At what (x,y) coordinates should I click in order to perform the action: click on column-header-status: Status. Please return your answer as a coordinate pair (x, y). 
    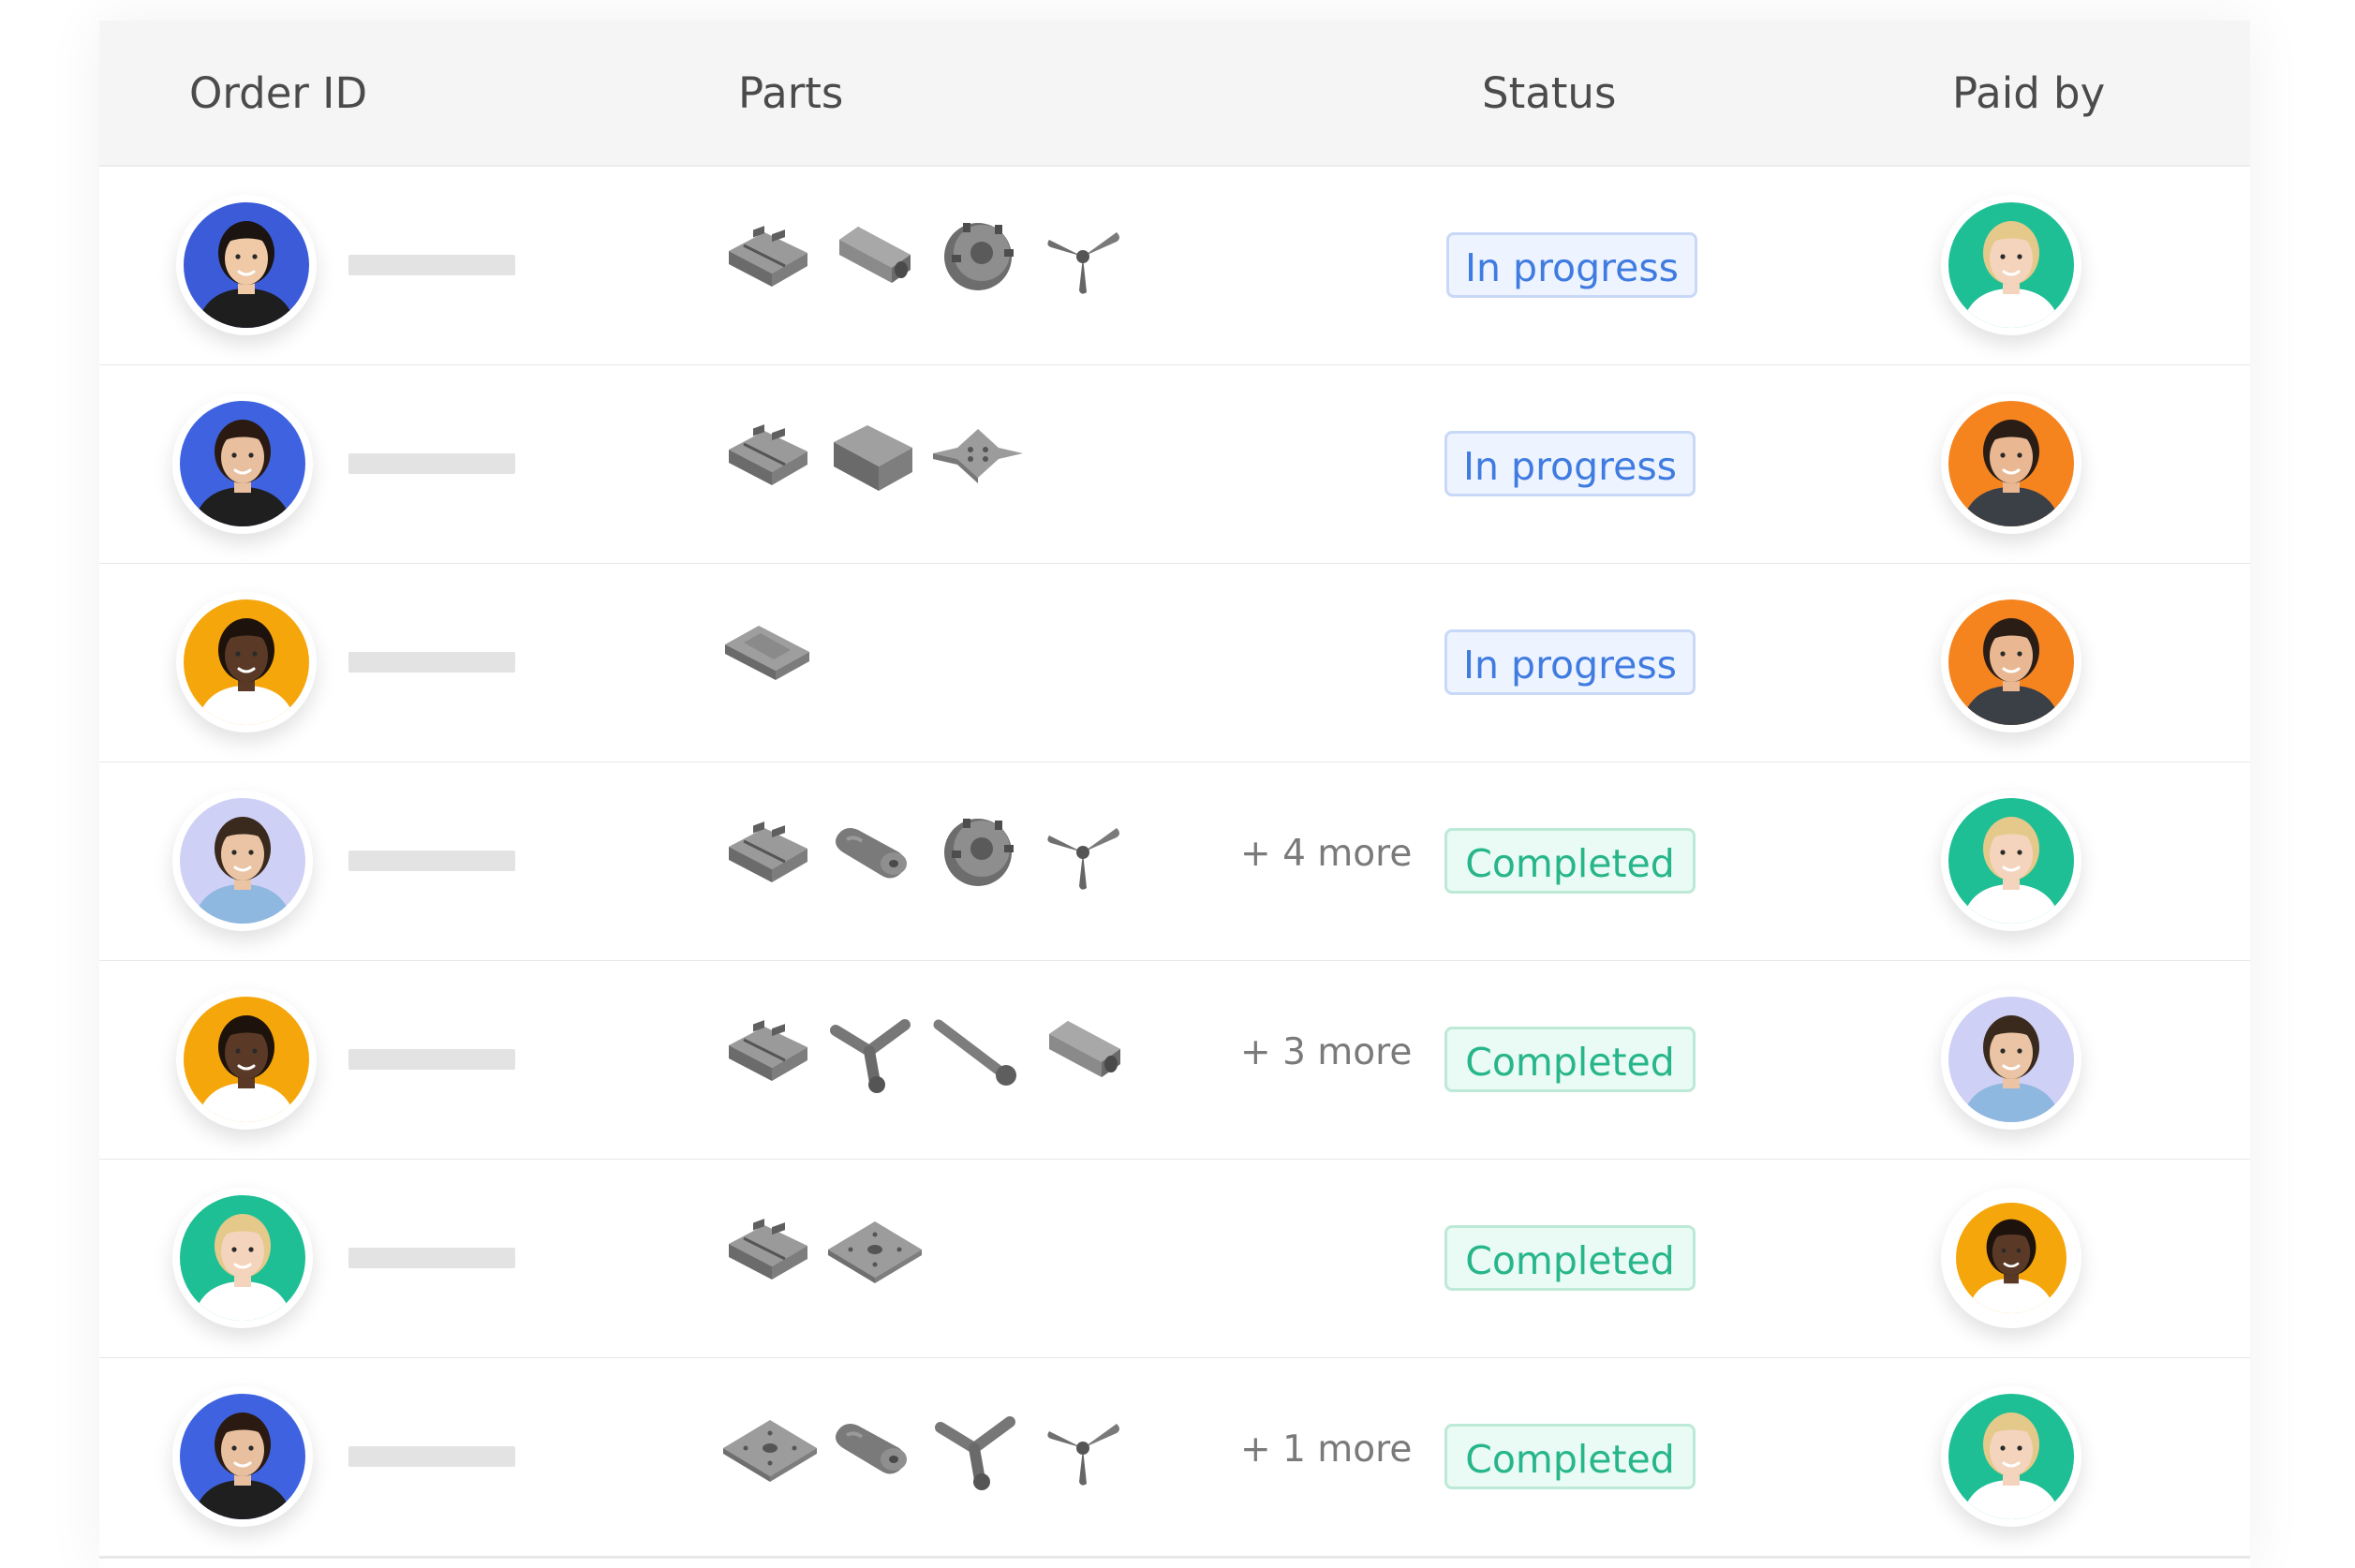
    Looking at the image, I should click on (1549, 93).